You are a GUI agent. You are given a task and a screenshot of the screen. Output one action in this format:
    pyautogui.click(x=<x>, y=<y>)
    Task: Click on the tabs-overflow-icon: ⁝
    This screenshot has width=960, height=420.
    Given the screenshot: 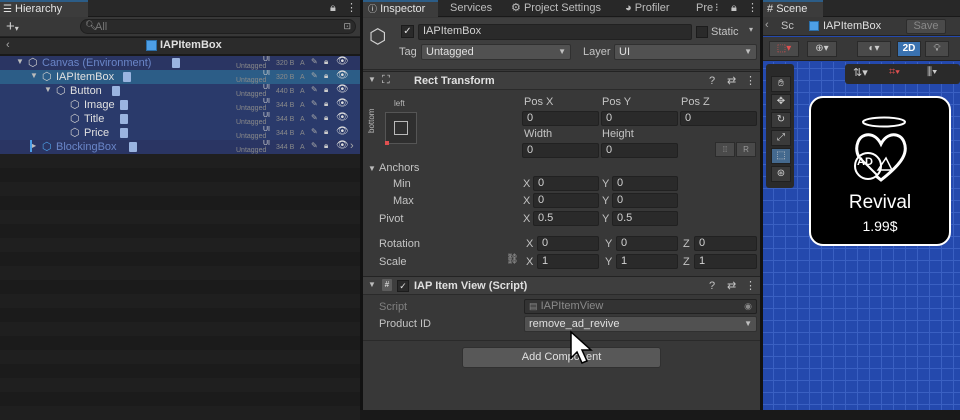 What is the action you would take?
    pyautogui.click(x=717, y=8)
    